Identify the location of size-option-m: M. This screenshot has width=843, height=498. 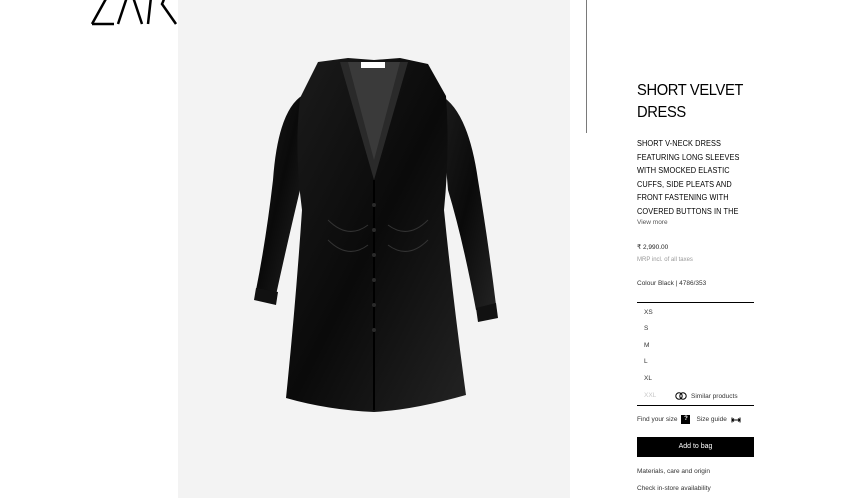
(646, 345).